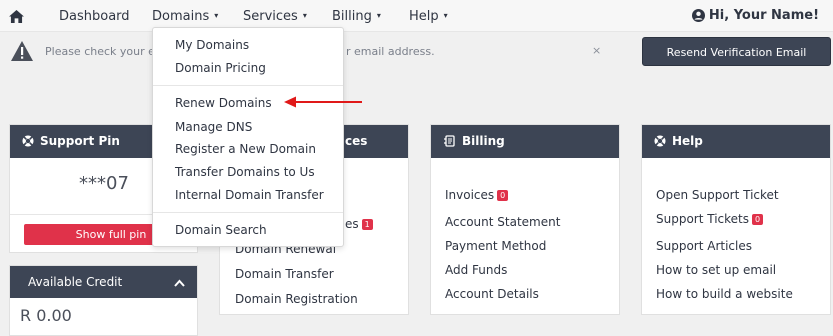 This screenshot has height=336, width=833. I want to click on tickets-badge: 0, so click(758, 219).